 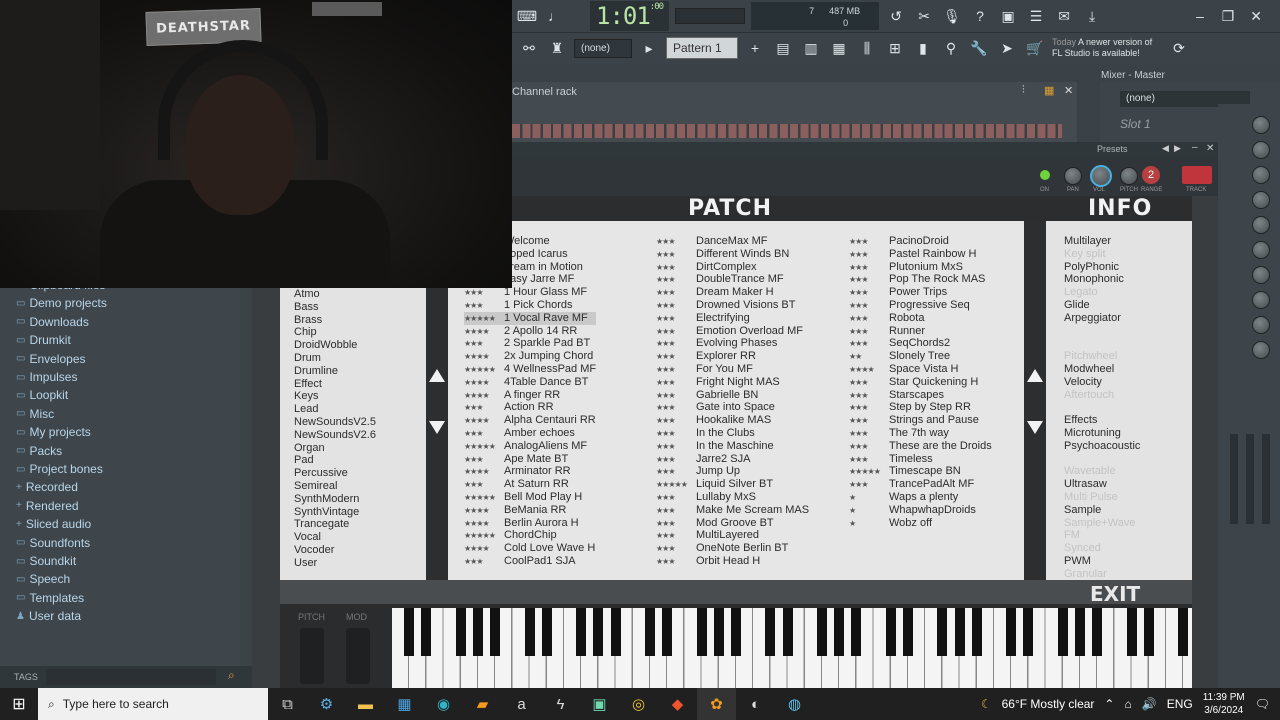 I want to click on browser-item: ▭ Demo projects, so click(x=61, y=303).